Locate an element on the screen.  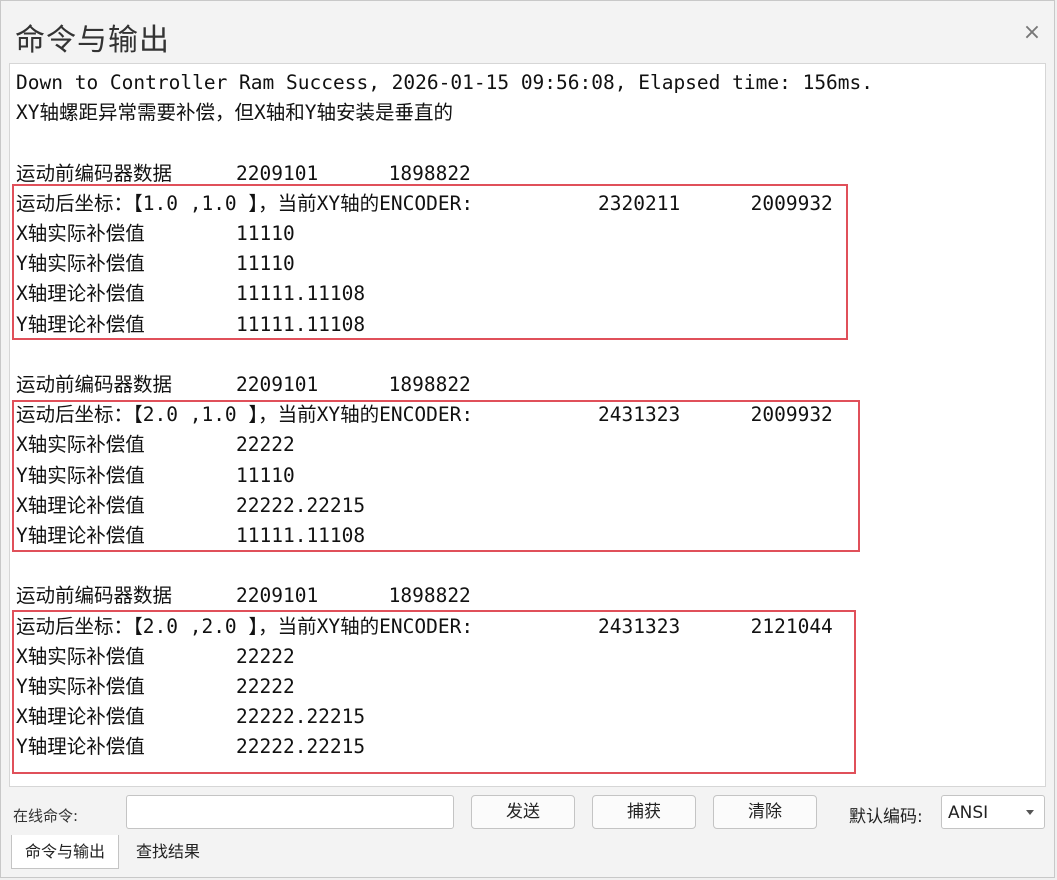
output-line-label: 运动后坐标：【2.0 ,1.0 】，当前XY轴的ENCODER: is located at coordinates (245, 415).